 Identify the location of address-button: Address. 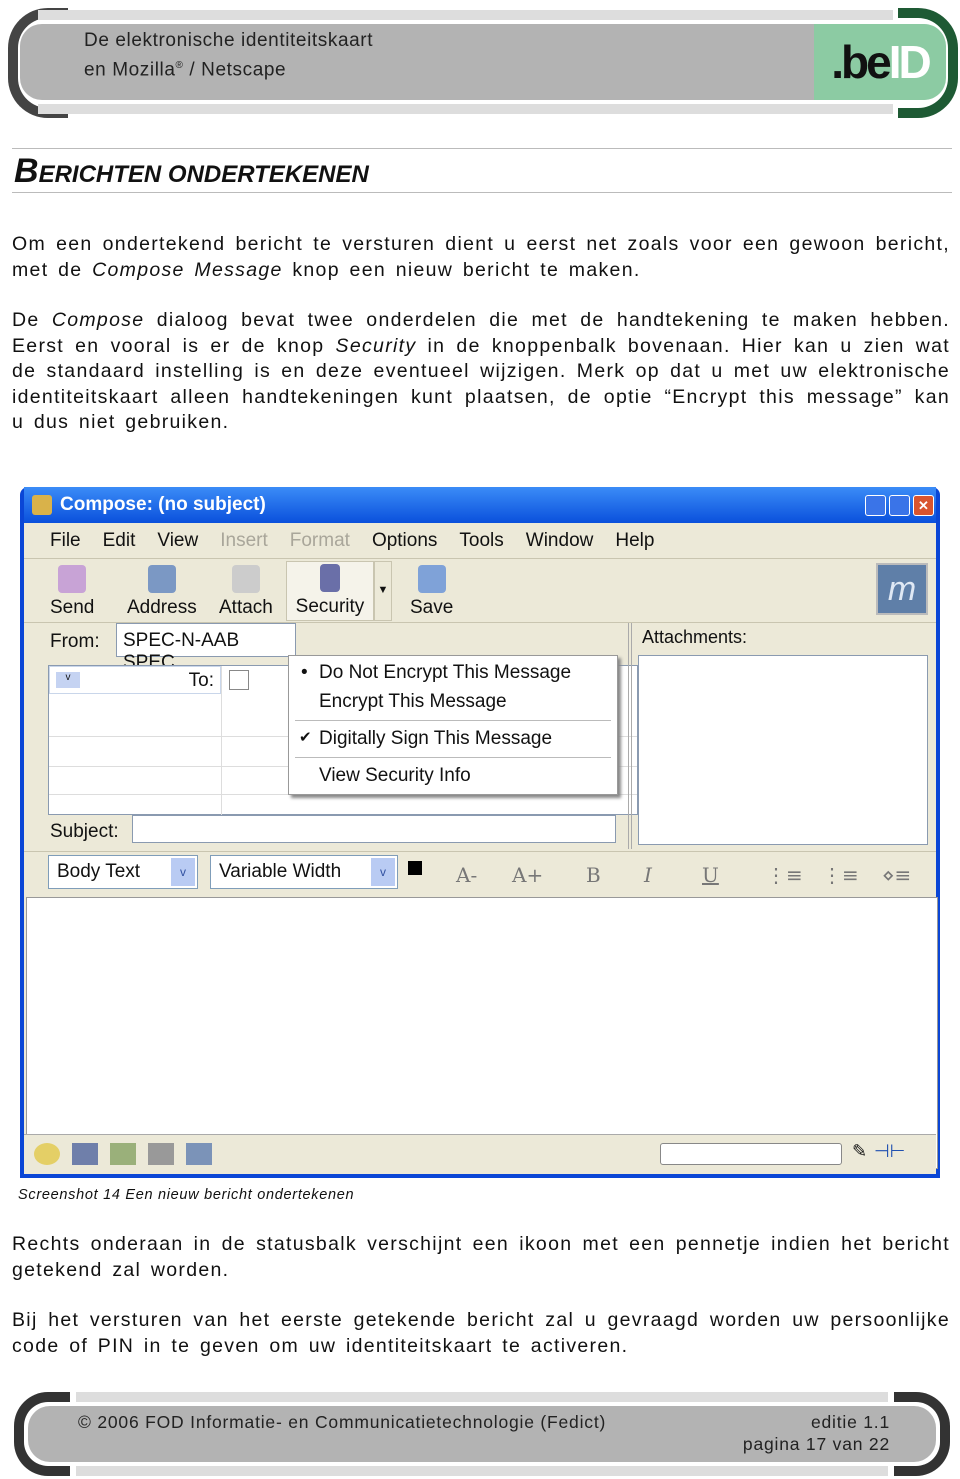
(162, 591).